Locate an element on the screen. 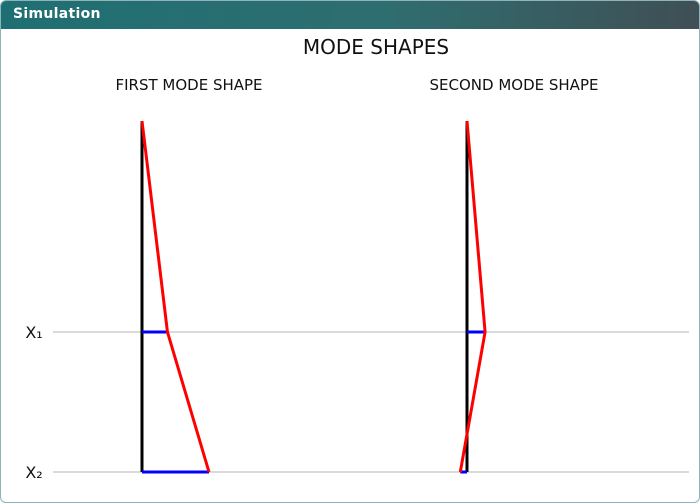  panel-header: Simulation is located at coordinates (350, 15).